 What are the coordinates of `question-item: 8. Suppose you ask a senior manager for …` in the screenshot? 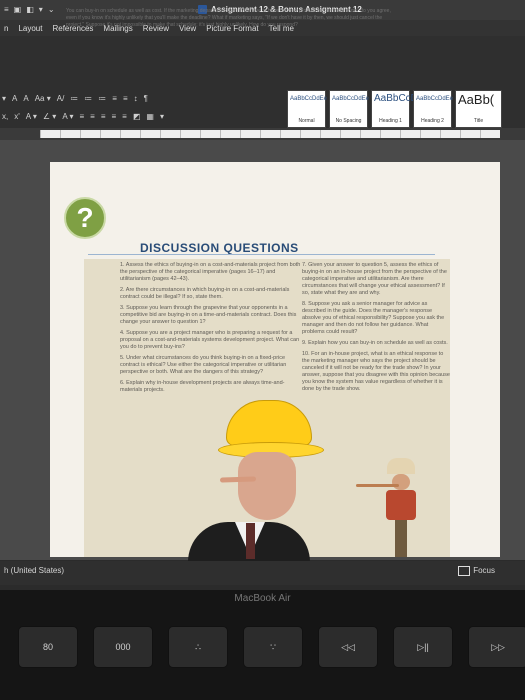 It's located at (373, 318).